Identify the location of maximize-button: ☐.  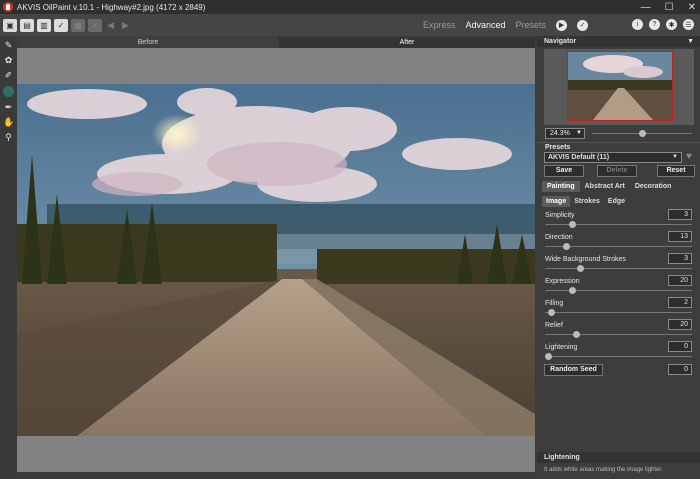
(669, 7).